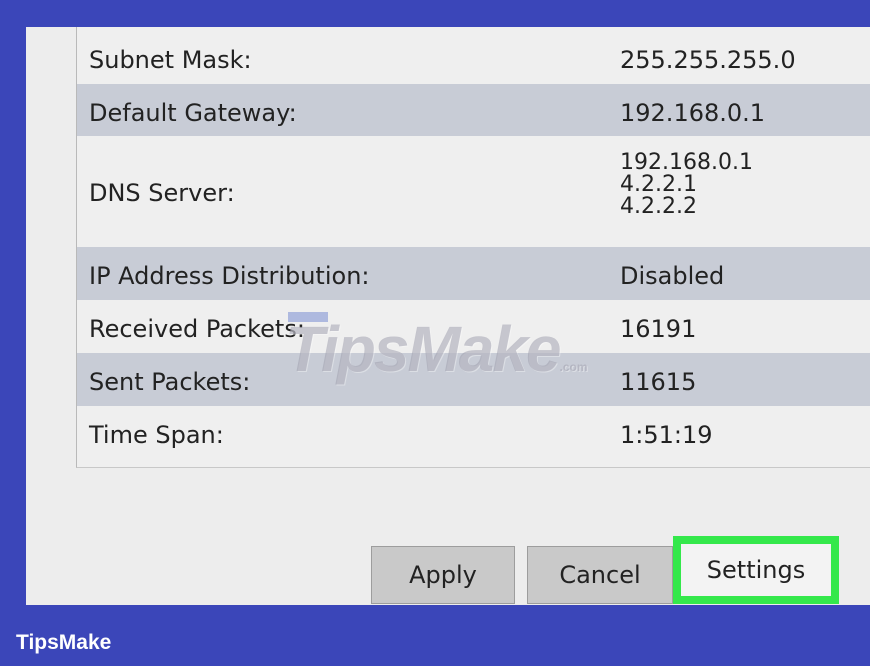 The image size is (870, 666). Describe the element at coordinates (64, 642) in the screenshot. I see `brand-label: TipsMake` at that location.